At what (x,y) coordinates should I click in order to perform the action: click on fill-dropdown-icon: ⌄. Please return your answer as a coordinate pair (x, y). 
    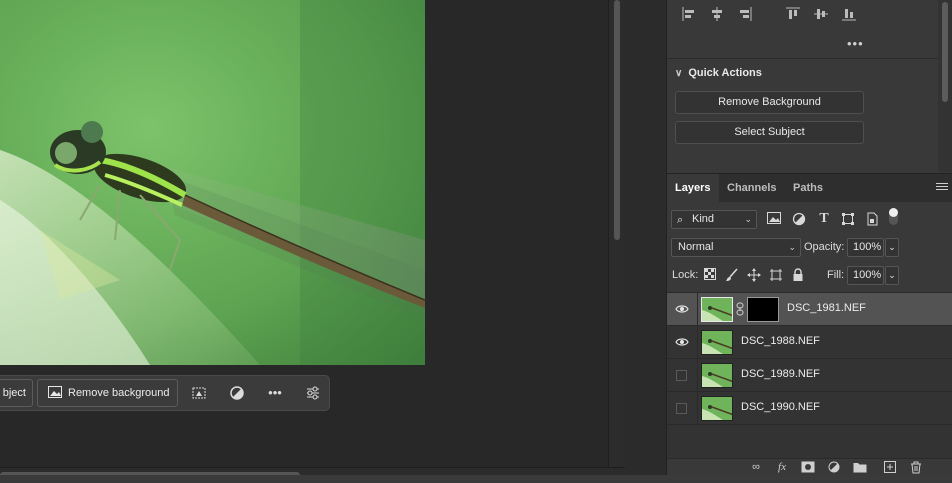
    Looking at the image, I should click on (892, 275).